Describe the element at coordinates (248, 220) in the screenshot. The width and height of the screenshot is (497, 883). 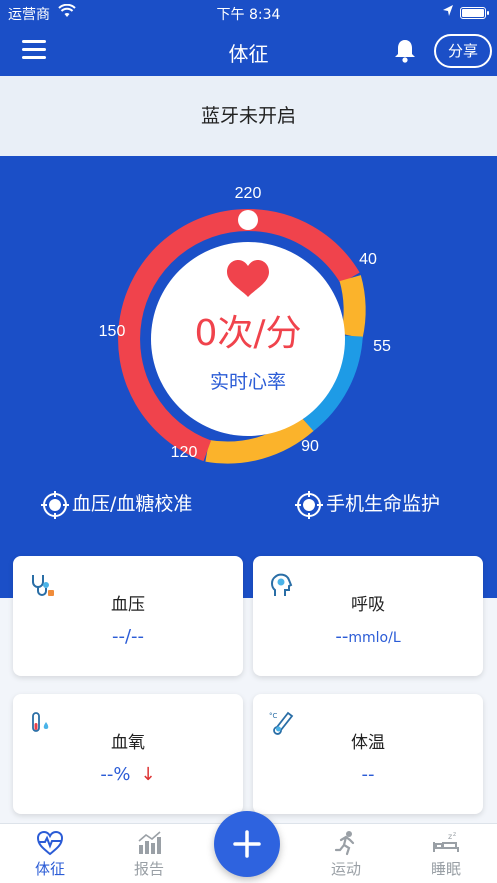
I see `gauge-indicator` at that location.